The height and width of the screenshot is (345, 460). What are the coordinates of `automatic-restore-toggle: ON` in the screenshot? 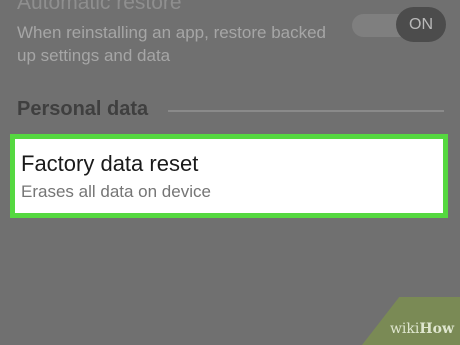 It's located at (399, 24).